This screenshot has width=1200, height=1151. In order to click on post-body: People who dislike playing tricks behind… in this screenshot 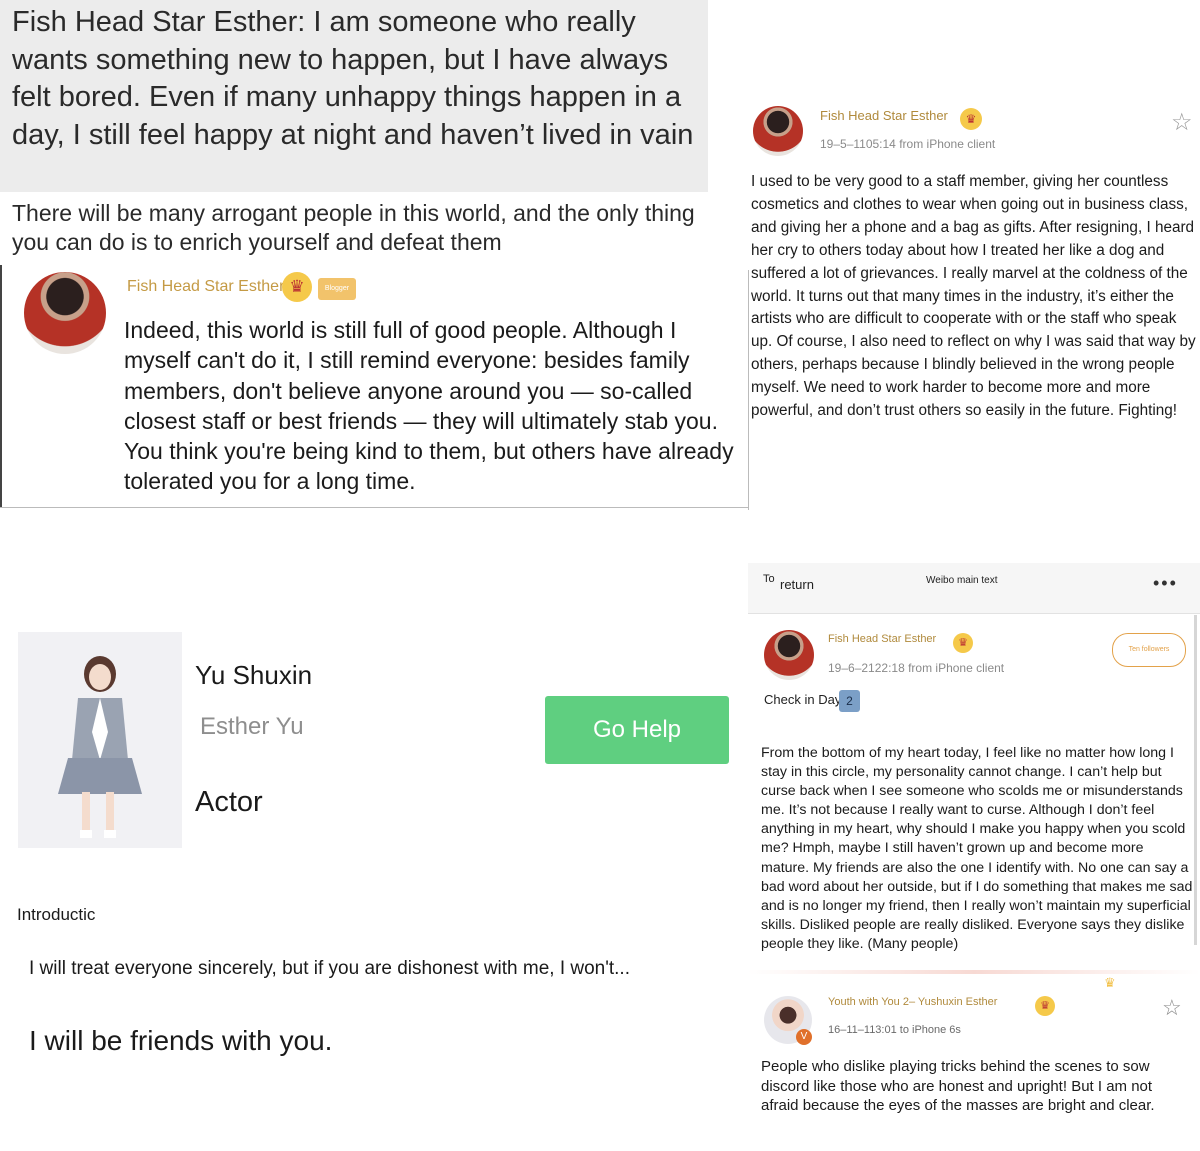, I will do `click(958, 1086)`.